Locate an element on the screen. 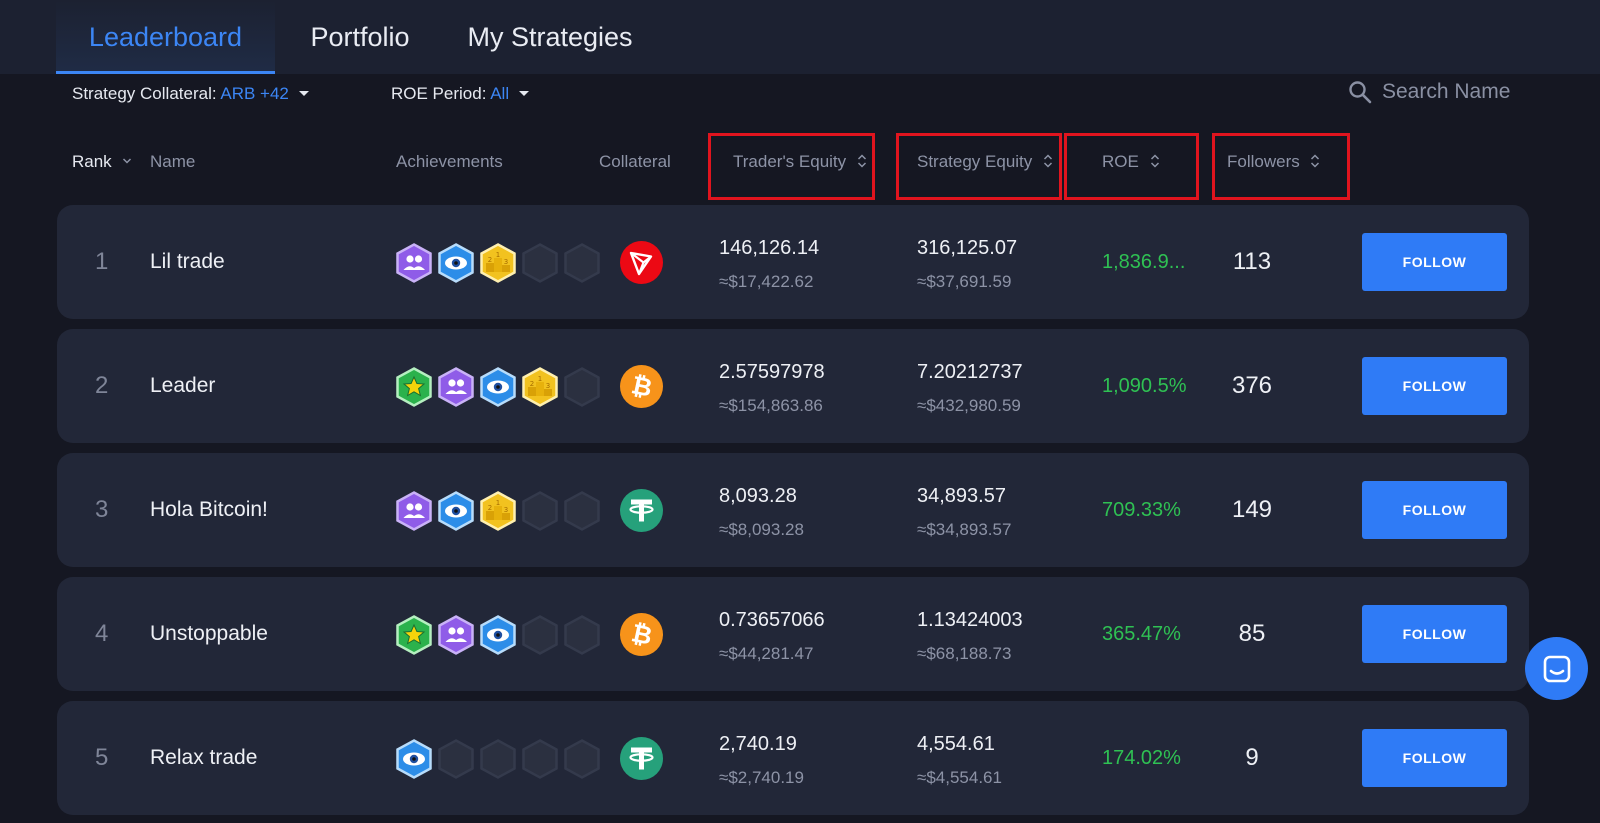 This screenshot has height=823, width=1600. achievements is located at coordinates (498, 759).